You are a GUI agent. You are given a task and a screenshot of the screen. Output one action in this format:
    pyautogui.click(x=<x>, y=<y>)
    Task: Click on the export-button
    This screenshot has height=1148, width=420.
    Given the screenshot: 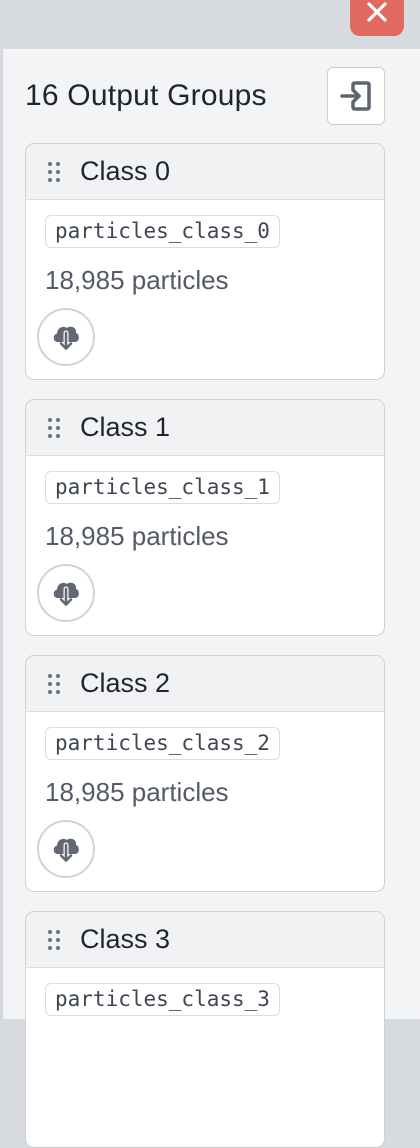 What is the action you would take?
    pyautogui.click(x=356, y=96)
    